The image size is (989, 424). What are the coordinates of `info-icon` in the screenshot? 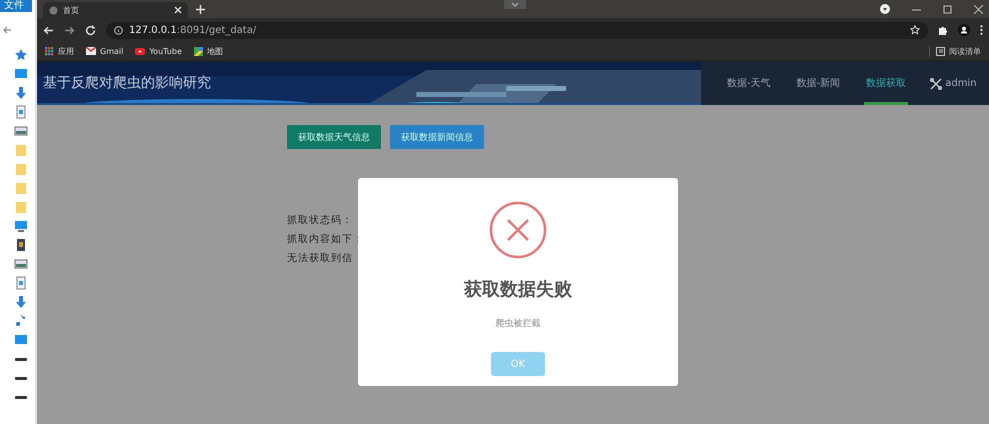 It's located at (118, 30).